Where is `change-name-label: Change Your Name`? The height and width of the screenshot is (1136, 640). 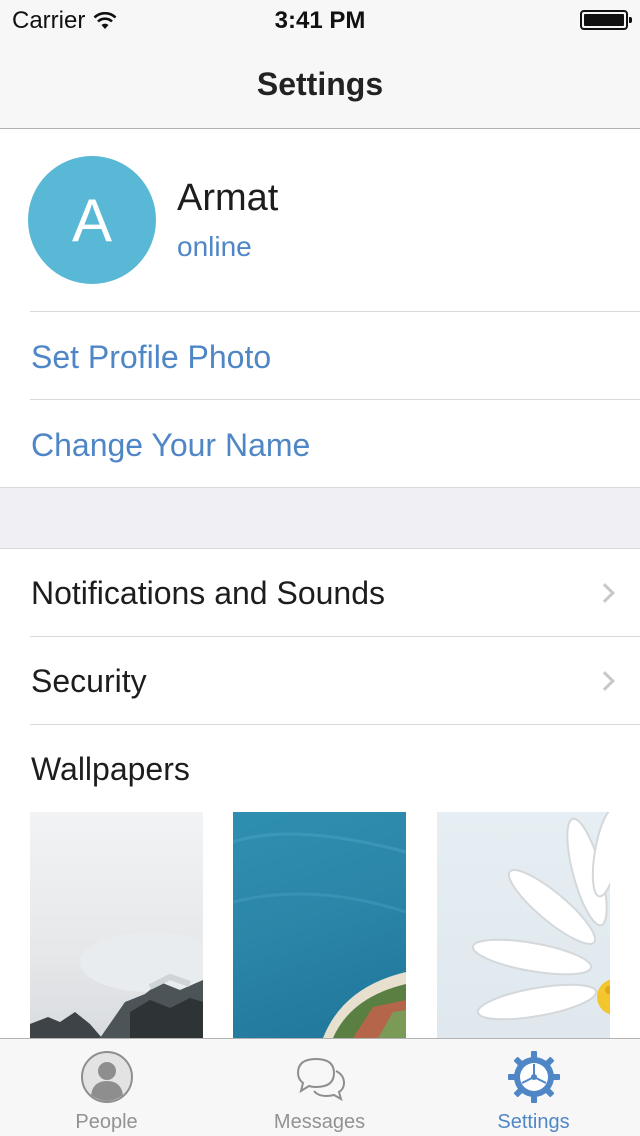 change-name-label: Change Your Name is located at coordinates (171, 445).